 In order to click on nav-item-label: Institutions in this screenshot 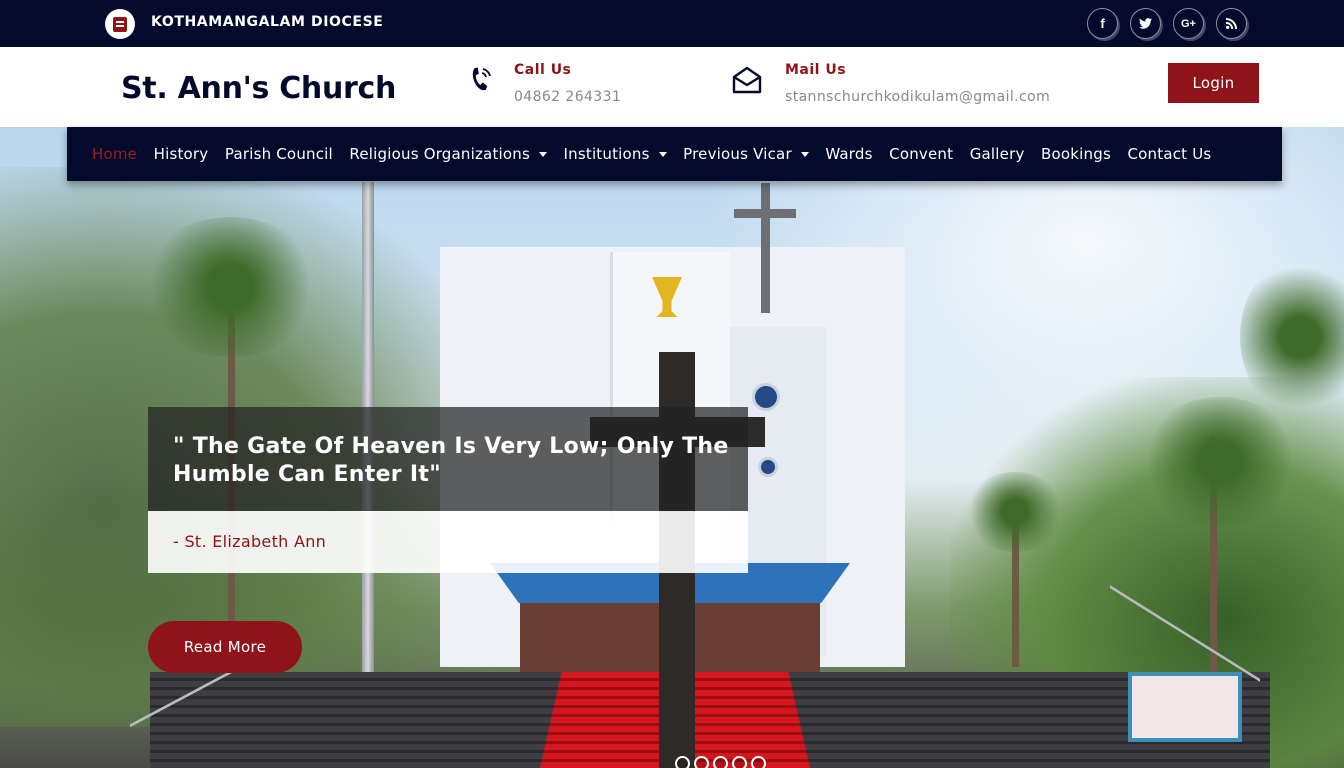, I will do `click(606, 154)`.